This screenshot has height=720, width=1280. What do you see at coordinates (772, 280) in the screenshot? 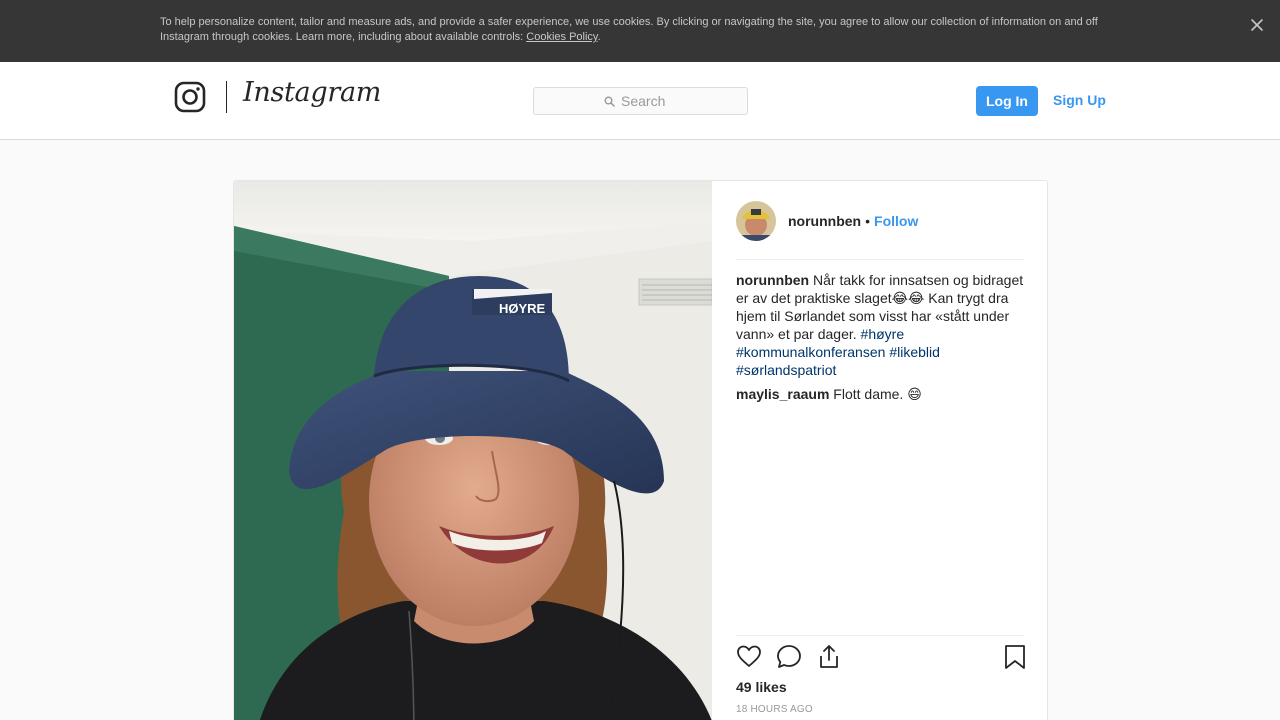
I see `caption-username: norunnben` at bounding box center [772, 280].